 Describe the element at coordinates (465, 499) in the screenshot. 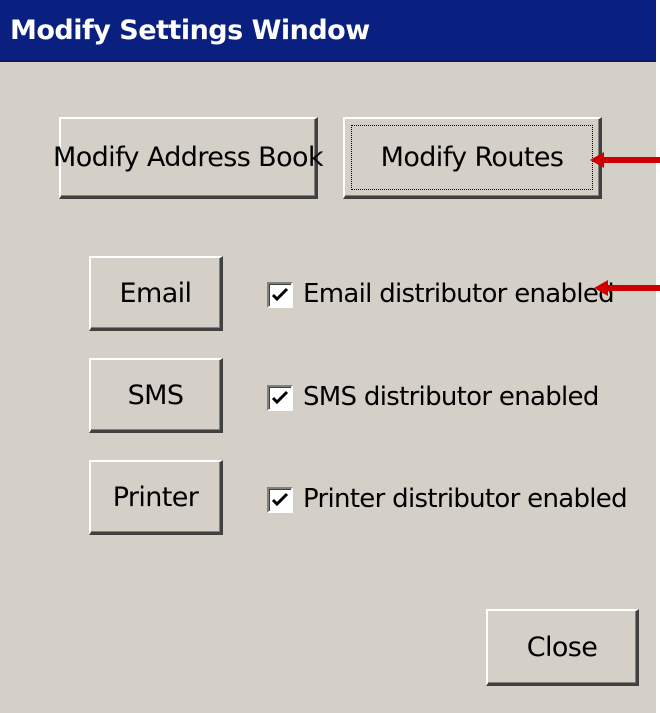

I see `printer-distributor-label: Printer distributor enabled` at that location.